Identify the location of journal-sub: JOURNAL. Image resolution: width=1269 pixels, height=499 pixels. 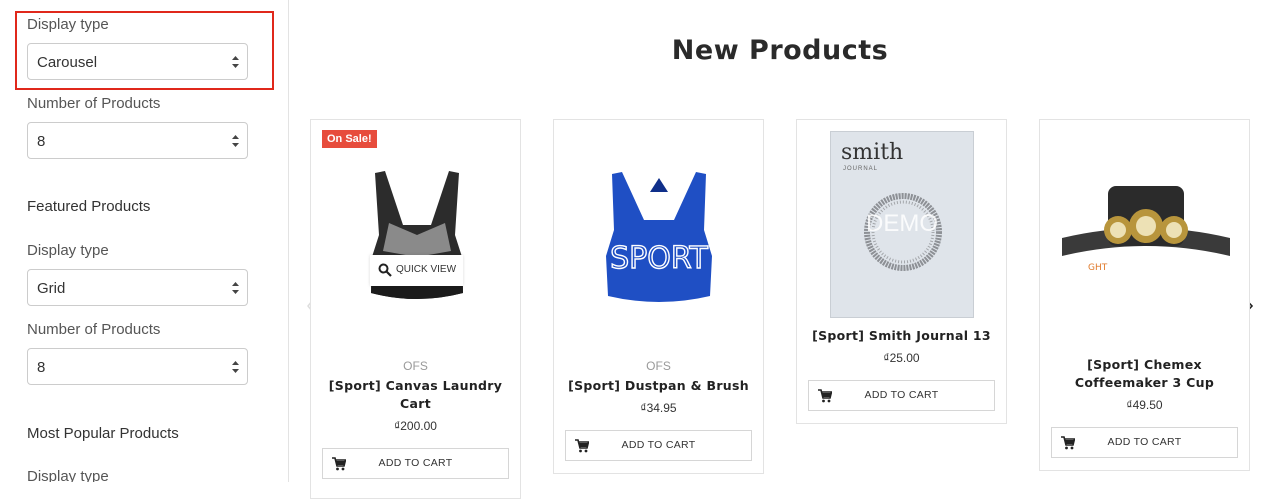
(861, 169).